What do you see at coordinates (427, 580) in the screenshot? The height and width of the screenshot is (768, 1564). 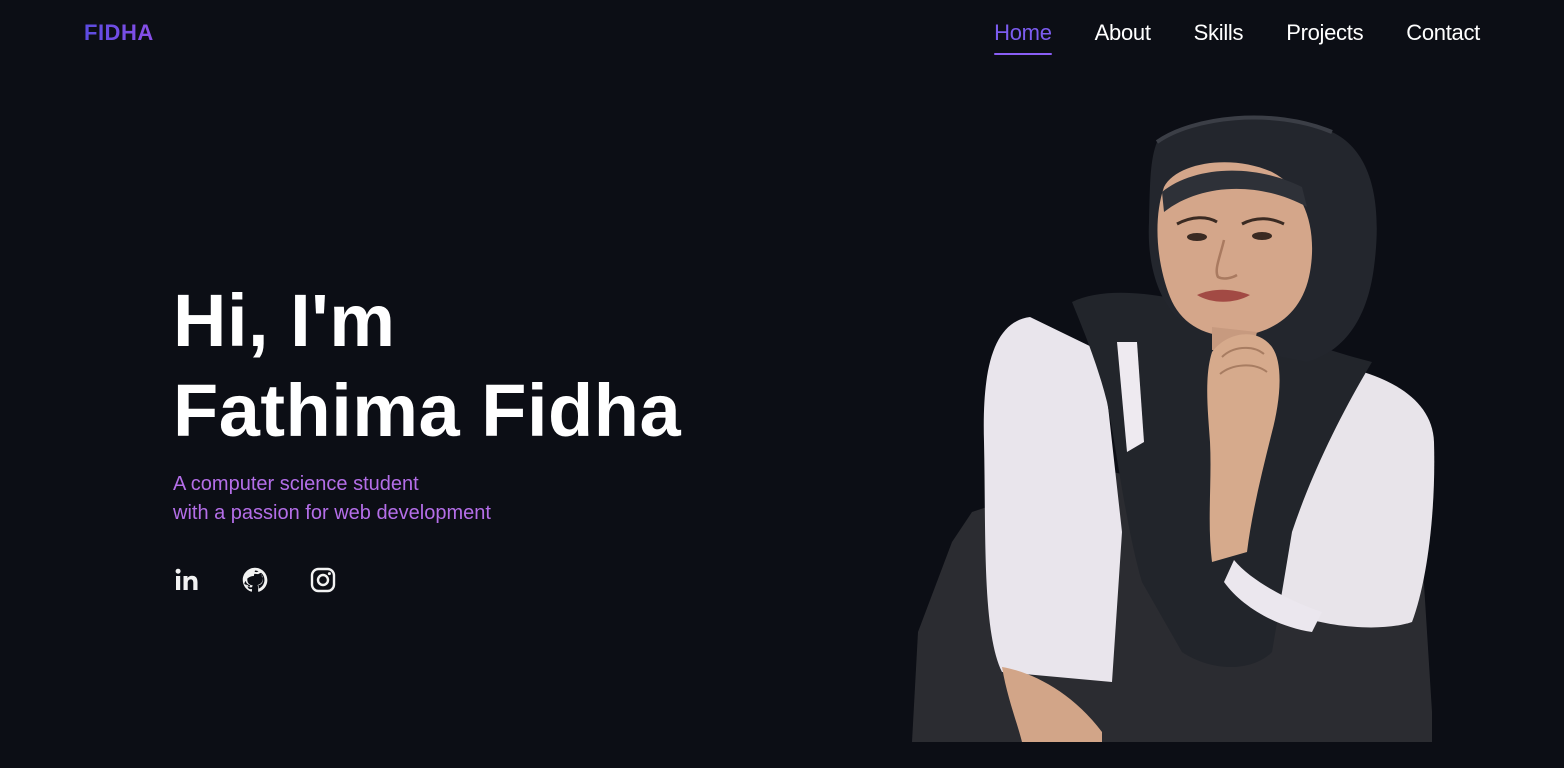 I see `social-links` at bounding box center [427, 580].